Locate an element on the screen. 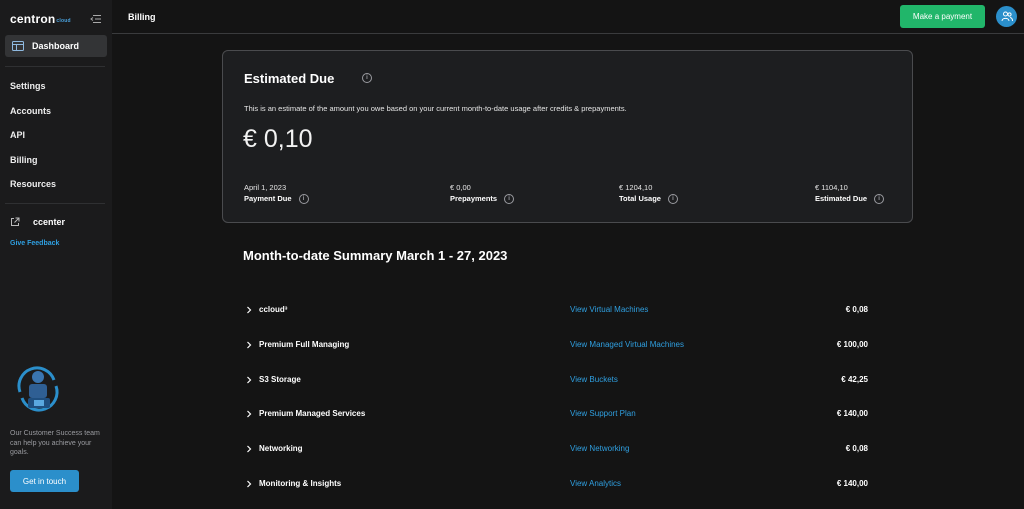 This screenshot has width=1024, height=509. avatar is located at coordinates (1006, 16).